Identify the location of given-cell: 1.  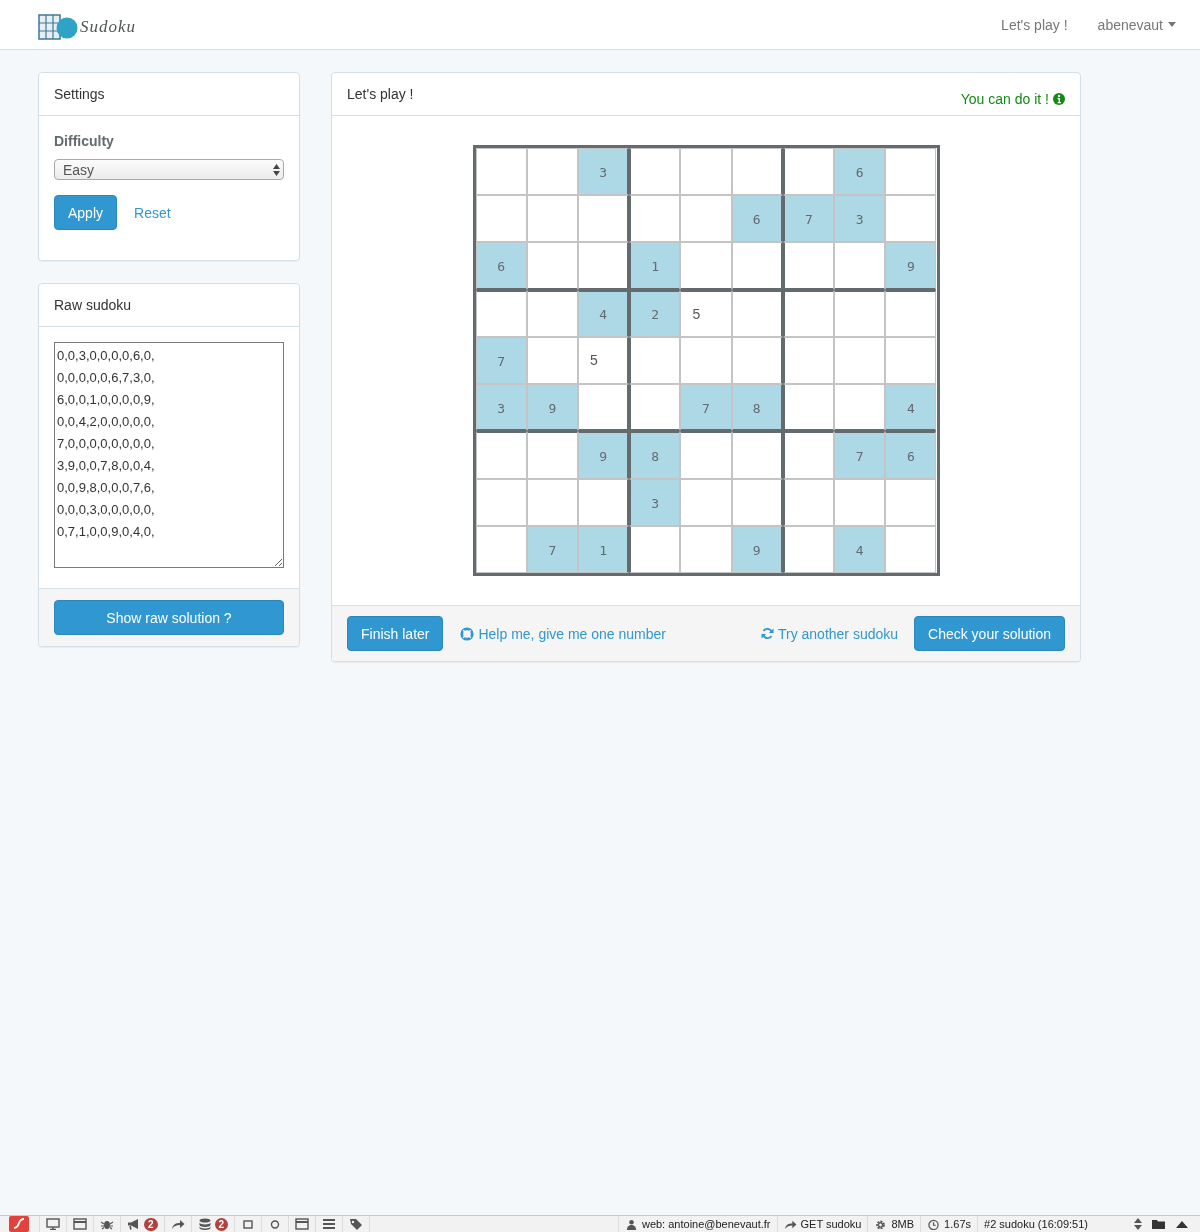
(603, 549).